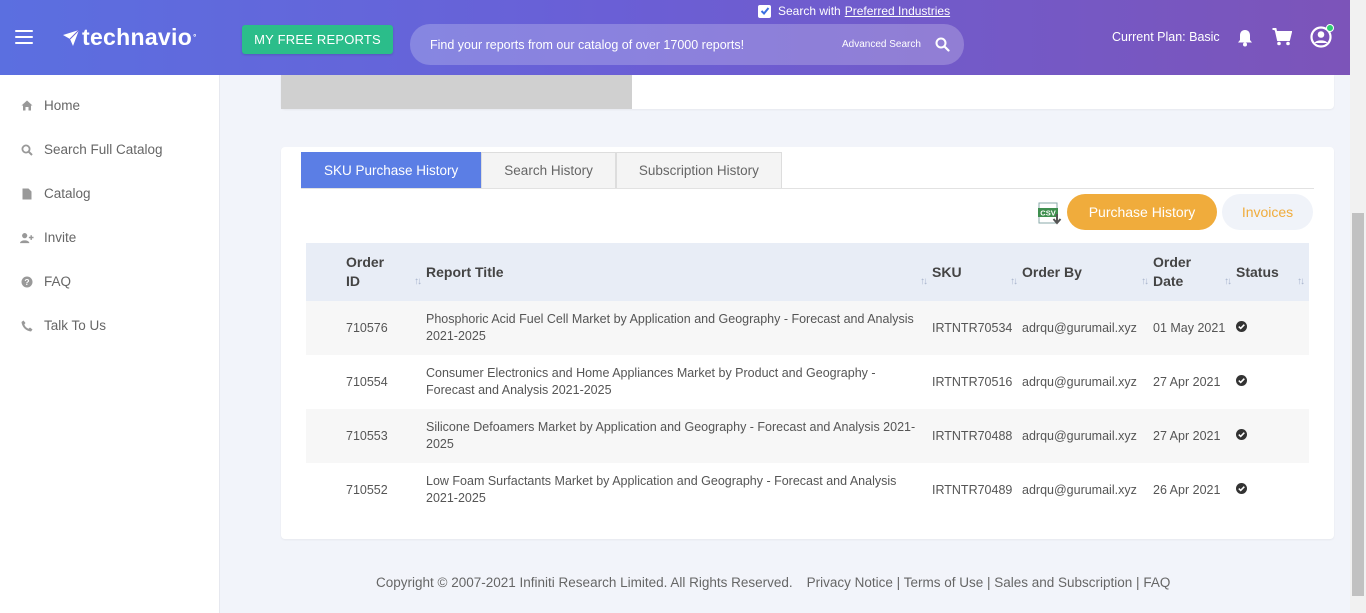 The image size is (1366, 613). Describe the element at coordinates (1194, 272) in the screenshot. I see `column-order-date: Order Date ↑↓` at that location.